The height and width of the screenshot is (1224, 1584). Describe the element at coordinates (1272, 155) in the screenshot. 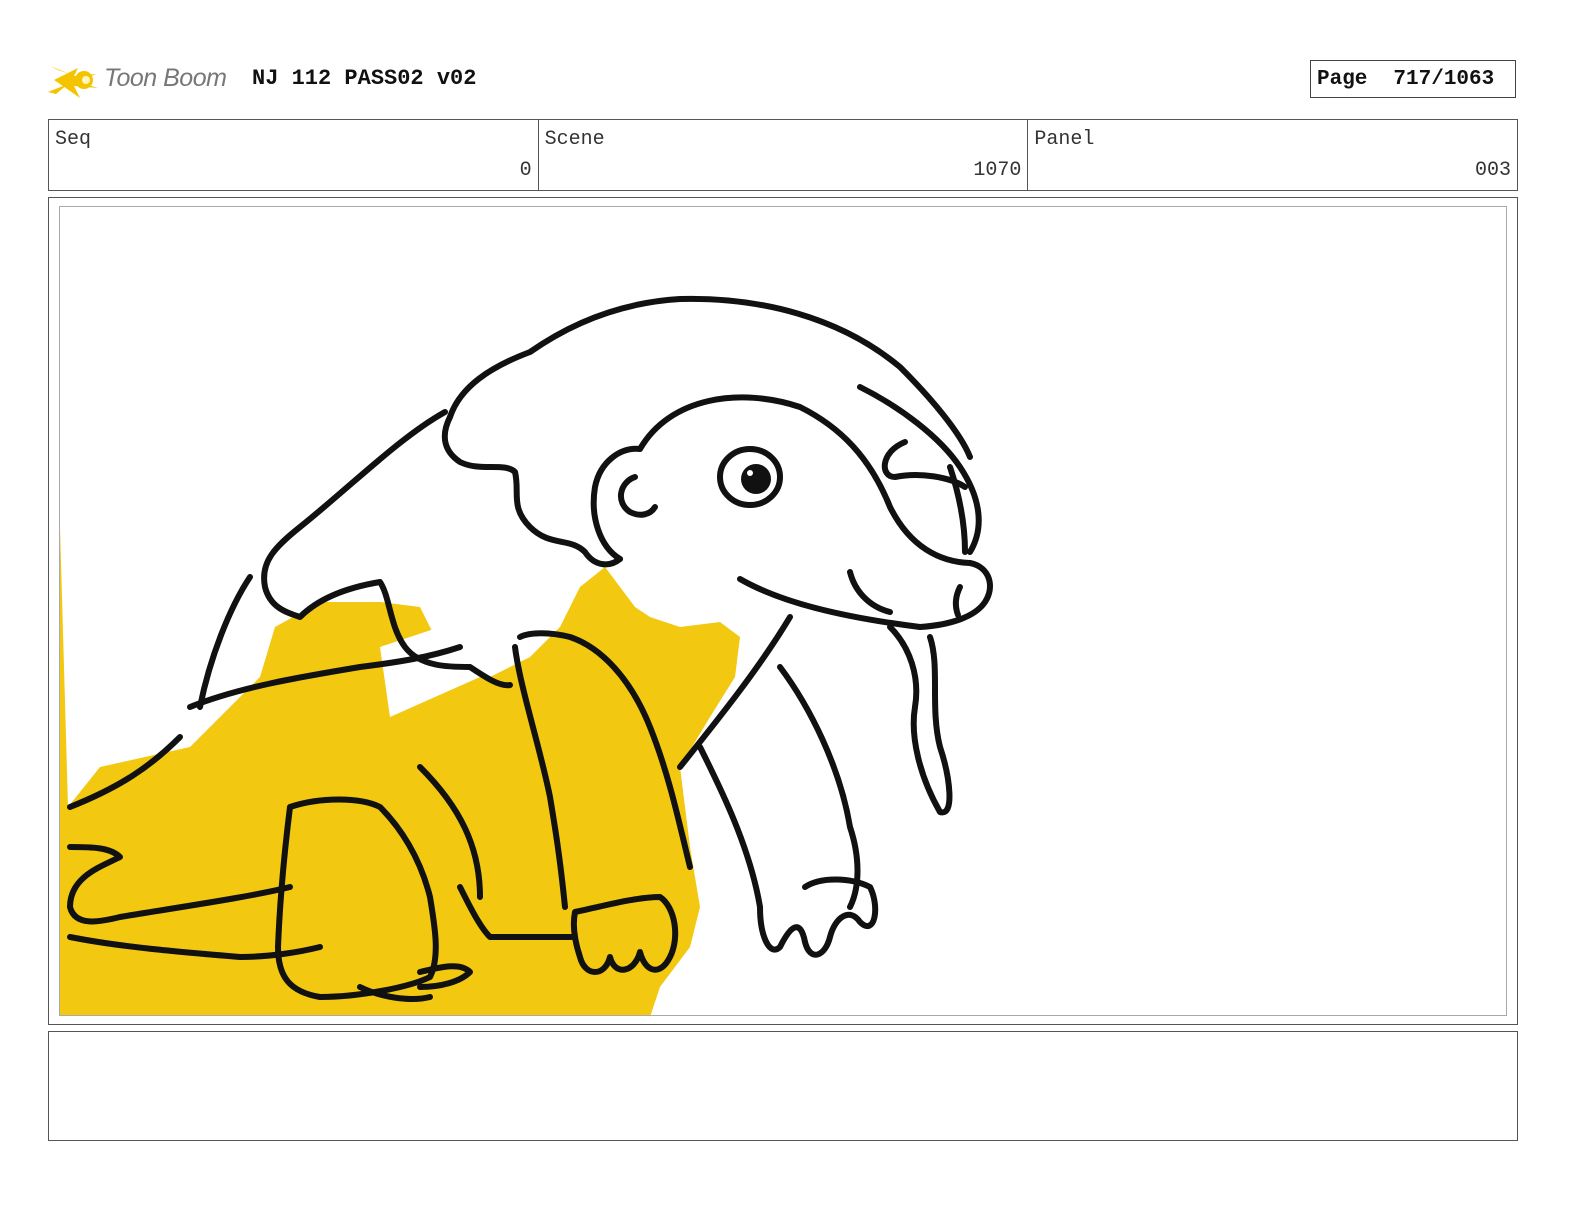

I see `panel-cell: Panel 003` at that location.